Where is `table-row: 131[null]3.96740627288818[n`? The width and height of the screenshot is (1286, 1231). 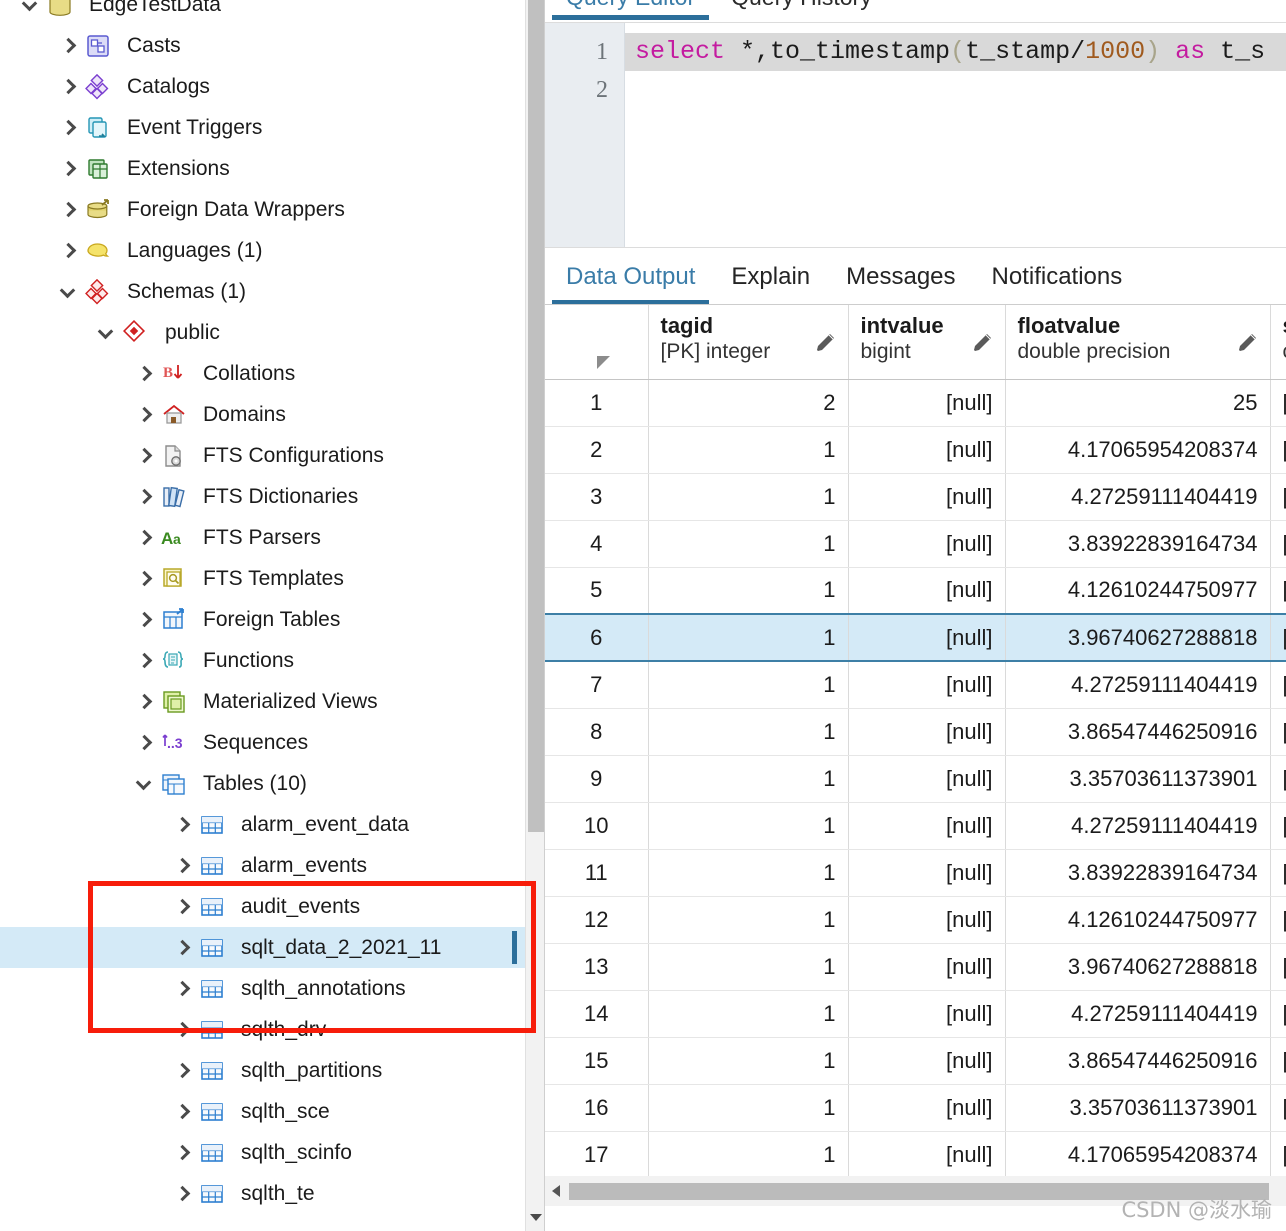
table-row: 131[null]3.96740627288818[n is located at coordinates (915, 967).